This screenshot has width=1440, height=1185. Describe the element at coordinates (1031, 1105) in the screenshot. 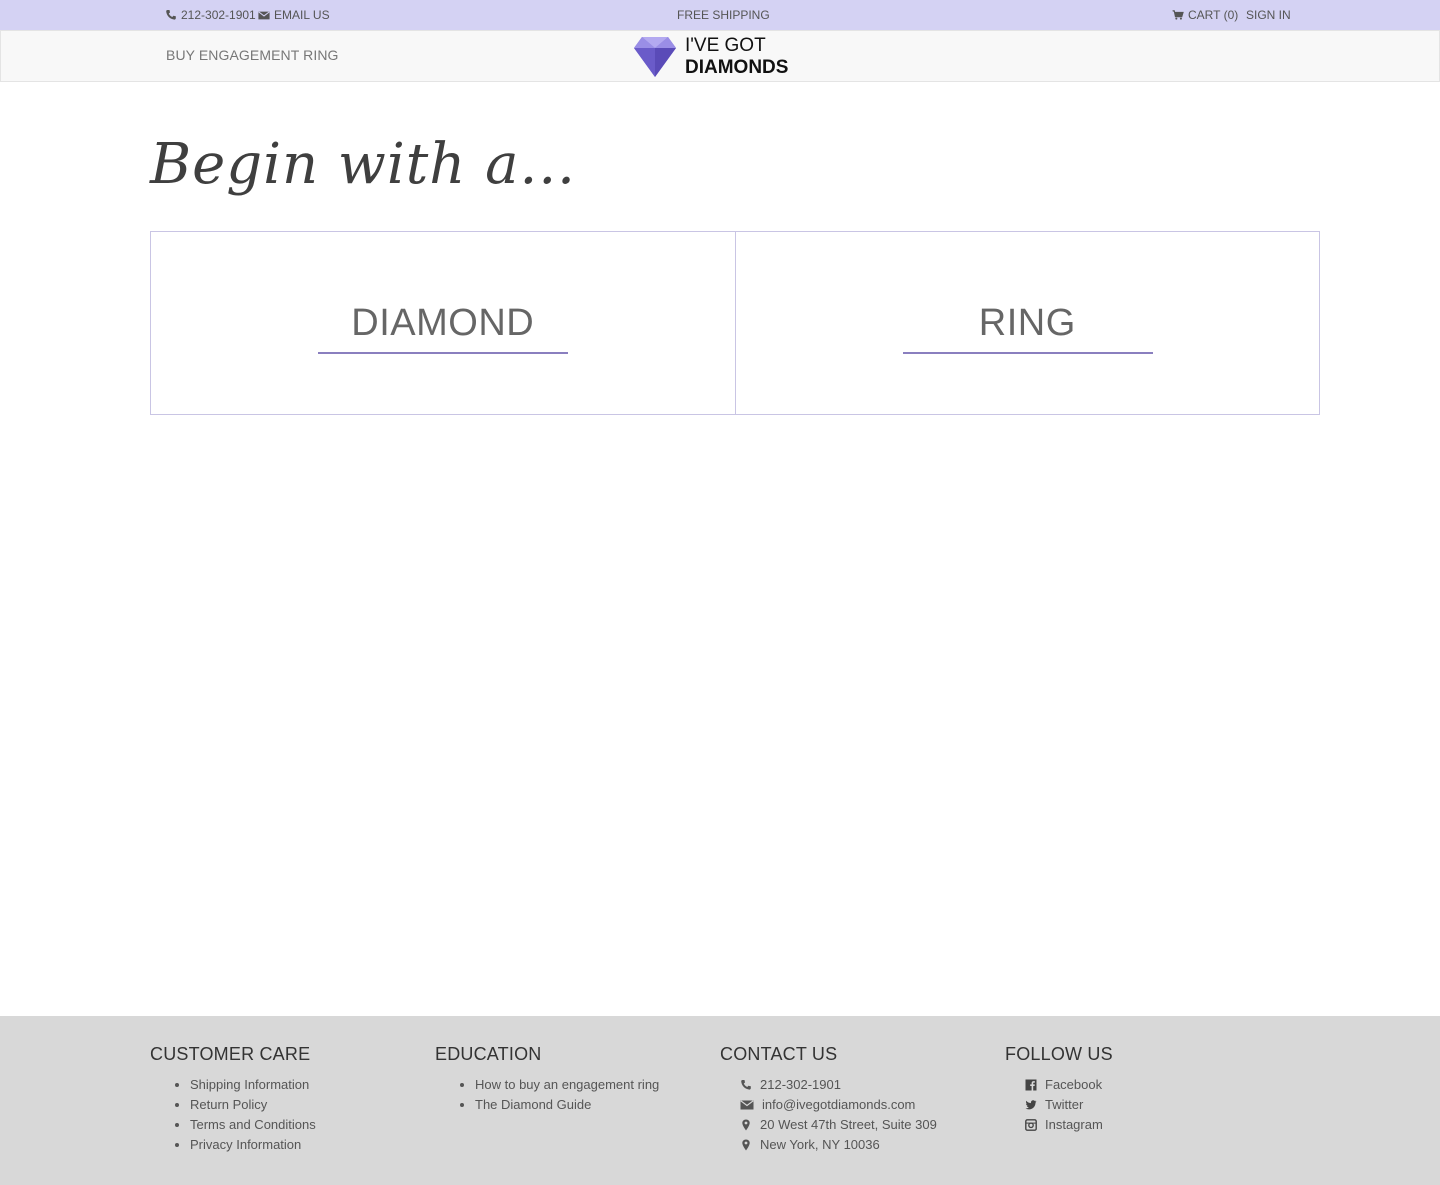

I see `twitter-icon` at that location.